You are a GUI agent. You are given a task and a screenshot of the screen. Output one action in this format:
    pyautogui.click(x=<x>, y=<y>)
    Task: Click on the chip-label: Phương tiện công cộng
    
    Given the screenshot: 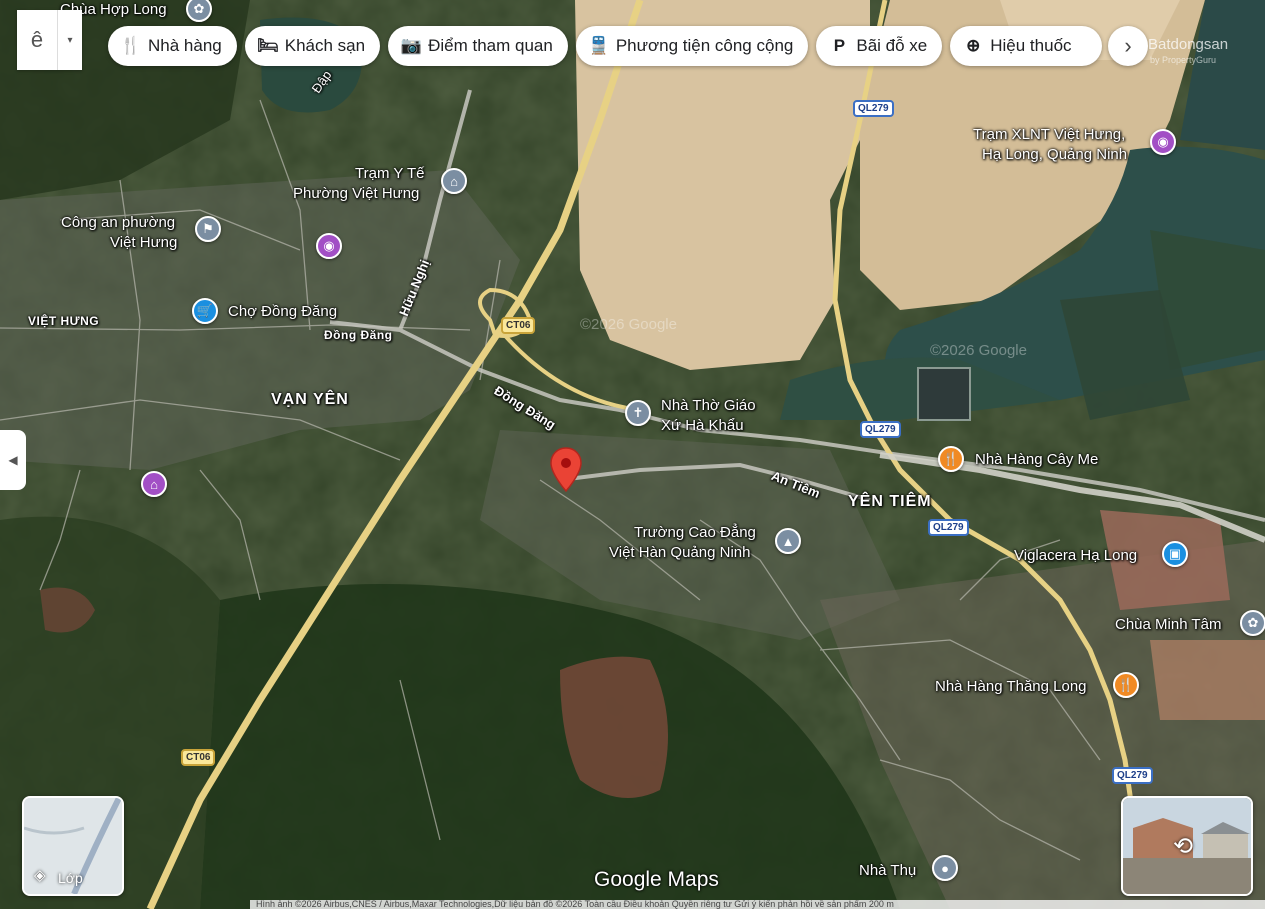 What is the action you would take?
    pyautogui.click(x=704, y=45)
    